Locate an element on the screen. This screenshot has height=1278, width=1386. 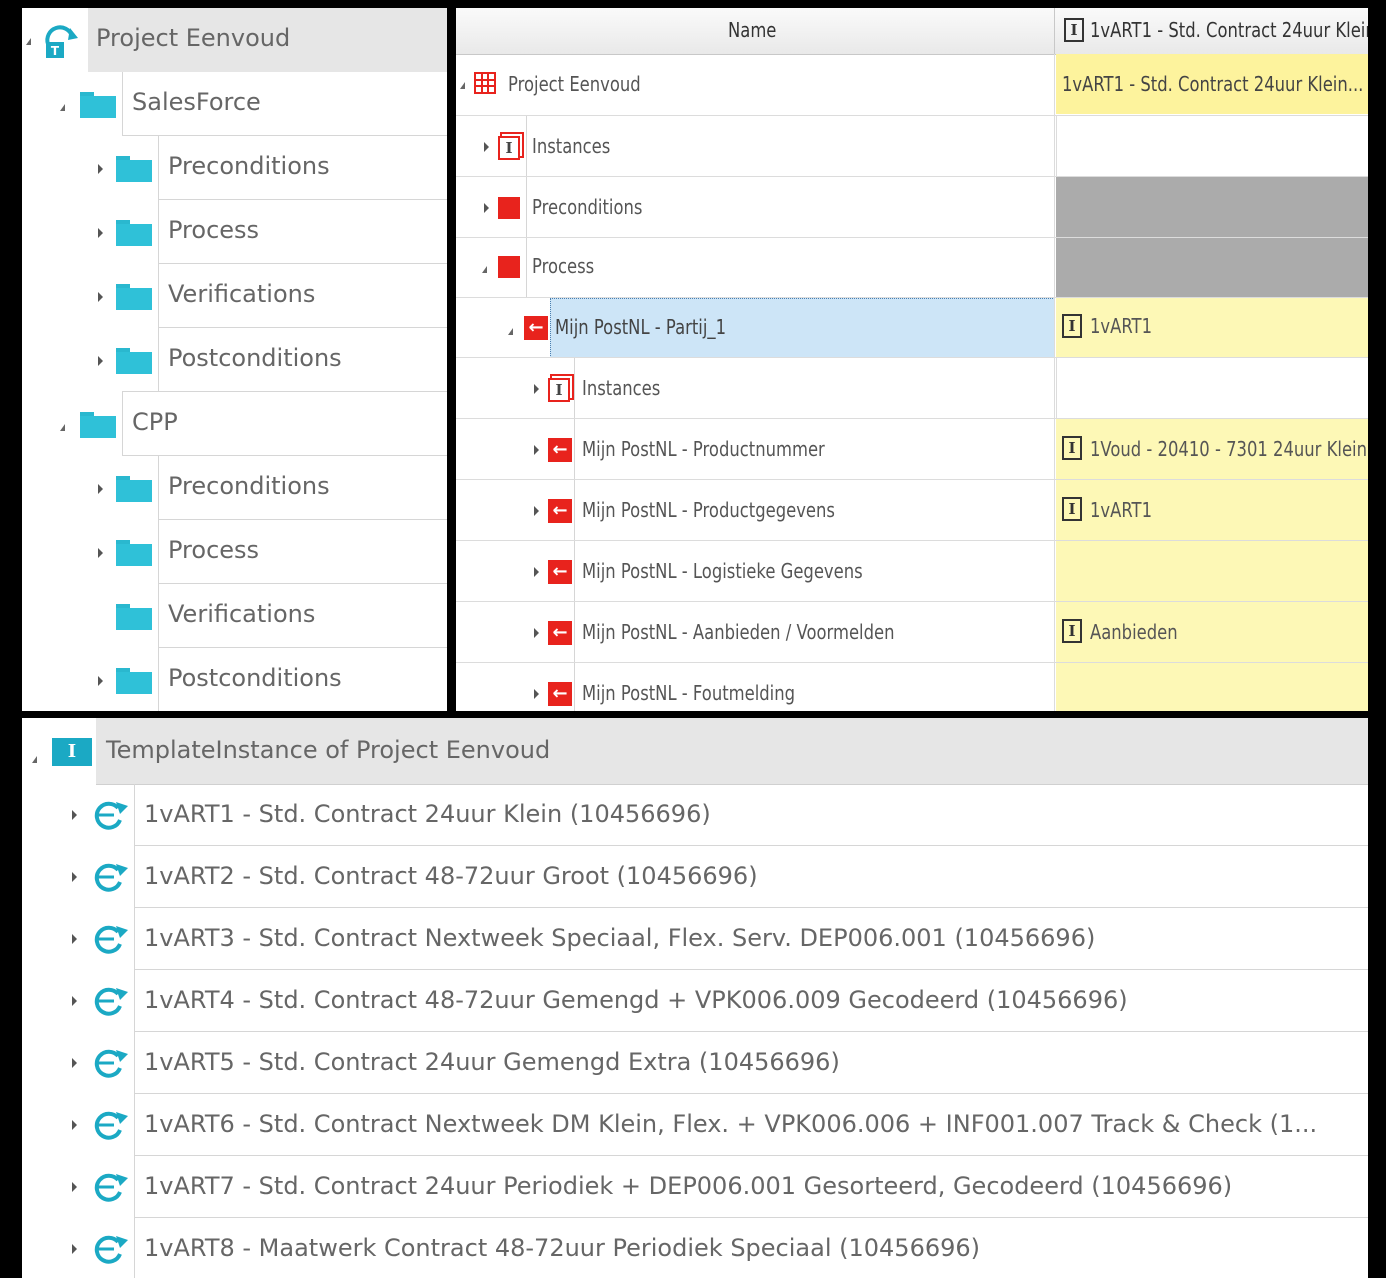
row-name: Mijn PostNL - Logistieke Gegevens is located at coordinates (722, 571).